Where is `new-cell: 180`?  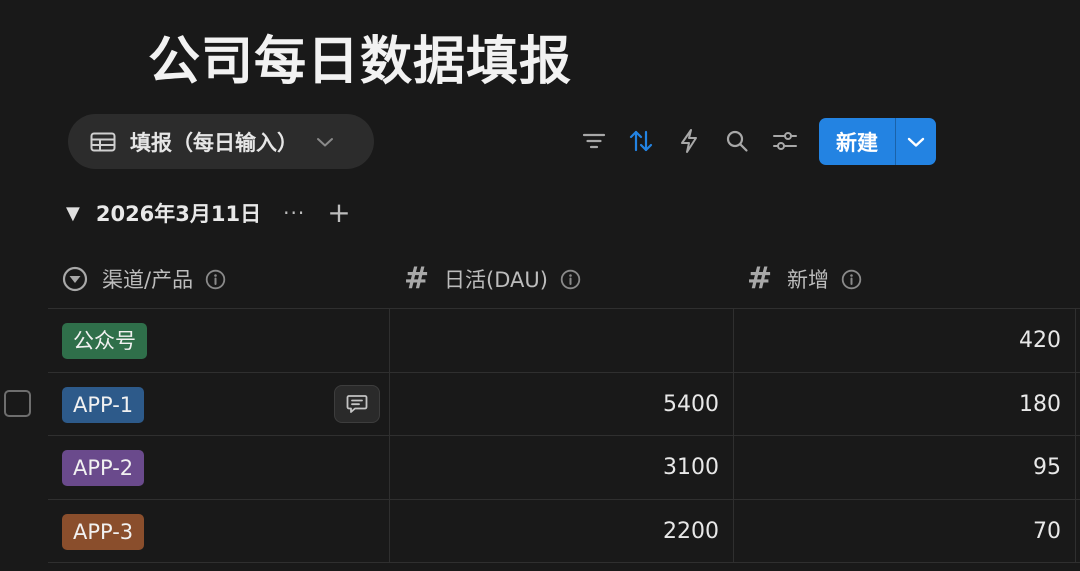 new-cell: 180 is located at coordinates (911, 404).